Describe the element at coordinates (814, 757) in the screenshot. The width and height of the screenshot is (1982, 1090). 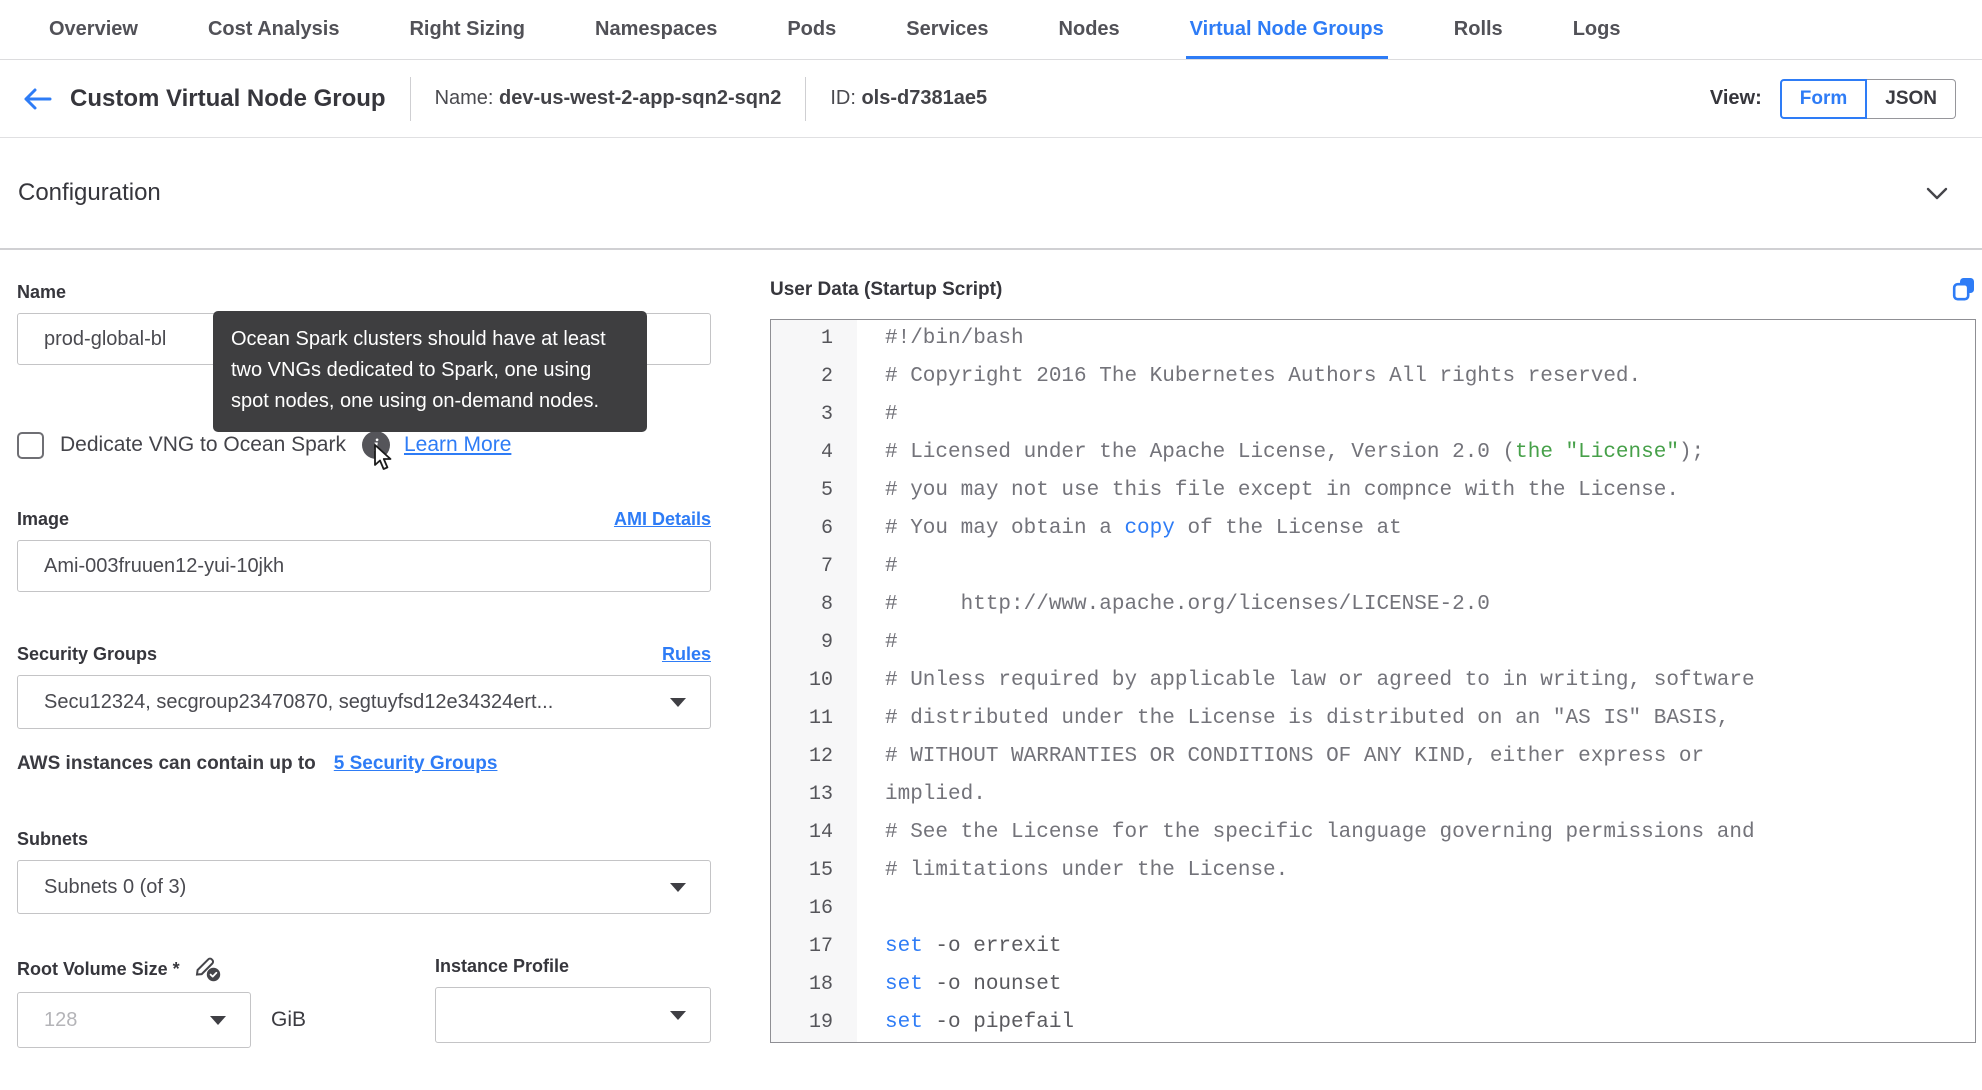
I see `line-number: 12` at that location.